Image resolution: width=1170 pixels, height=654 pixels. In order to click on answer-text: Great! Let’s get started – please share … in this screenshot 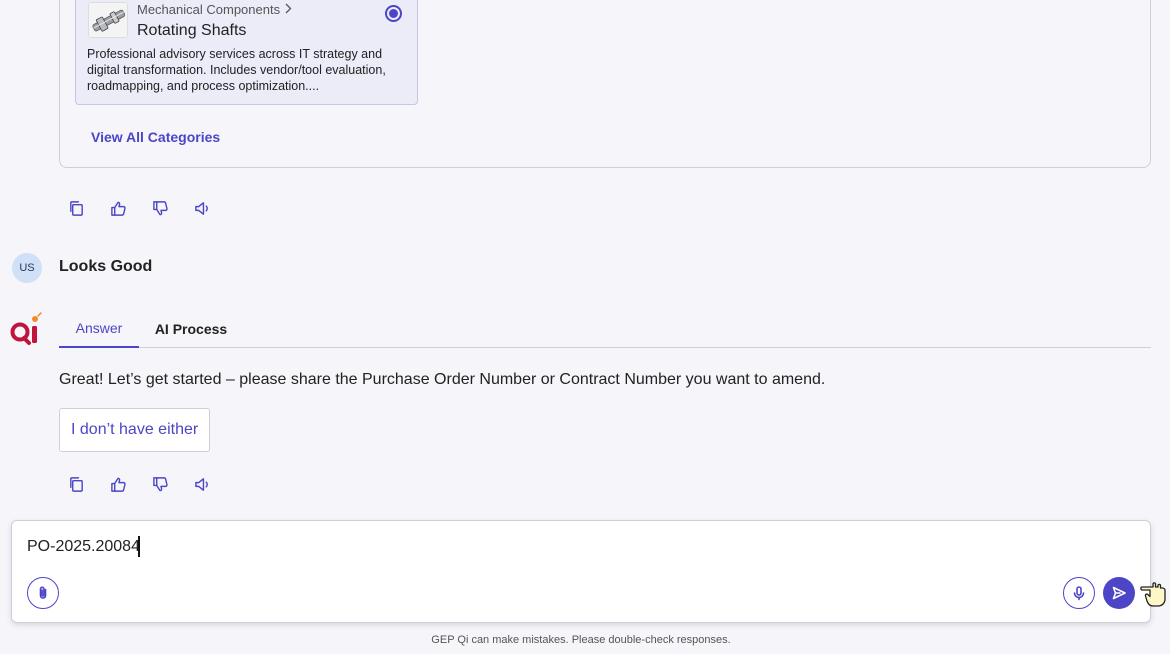, I will do `click(442, 379)`.